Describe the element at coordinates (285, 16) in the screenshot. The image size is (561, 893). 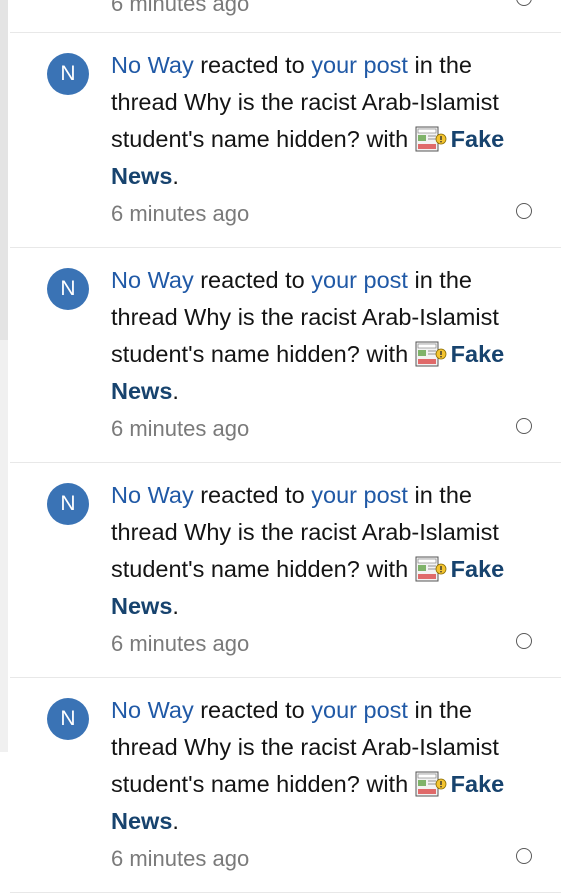
I see `notification-item-partial: 6 minutes ago` at that location.